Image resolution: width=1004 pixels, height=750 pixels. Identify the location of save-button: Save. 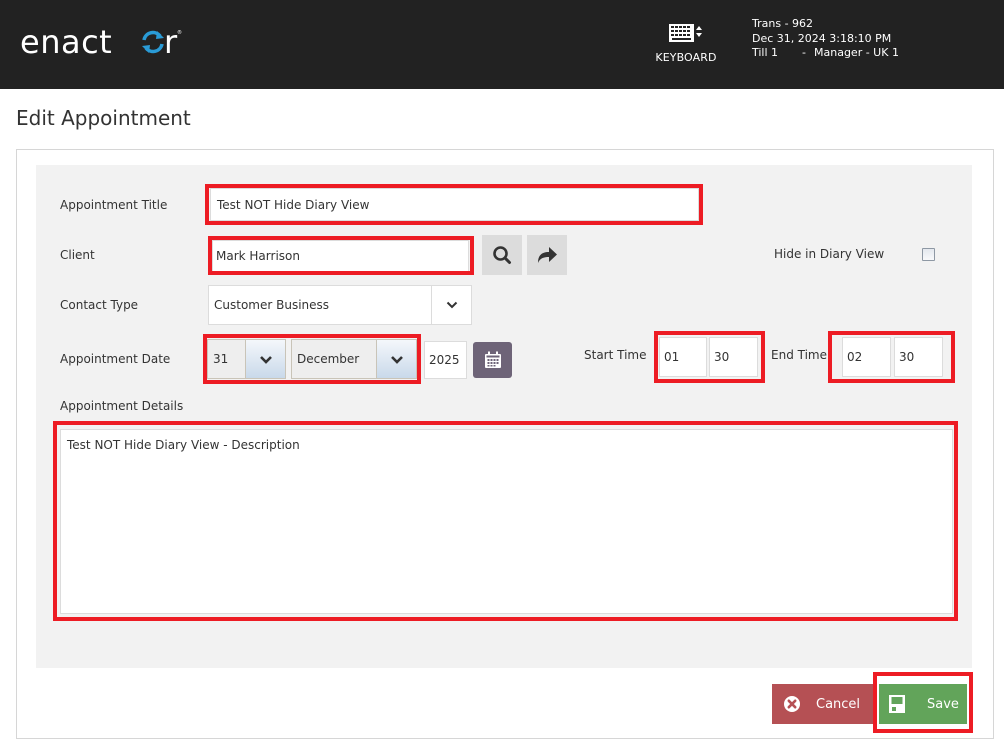
(923, 704).